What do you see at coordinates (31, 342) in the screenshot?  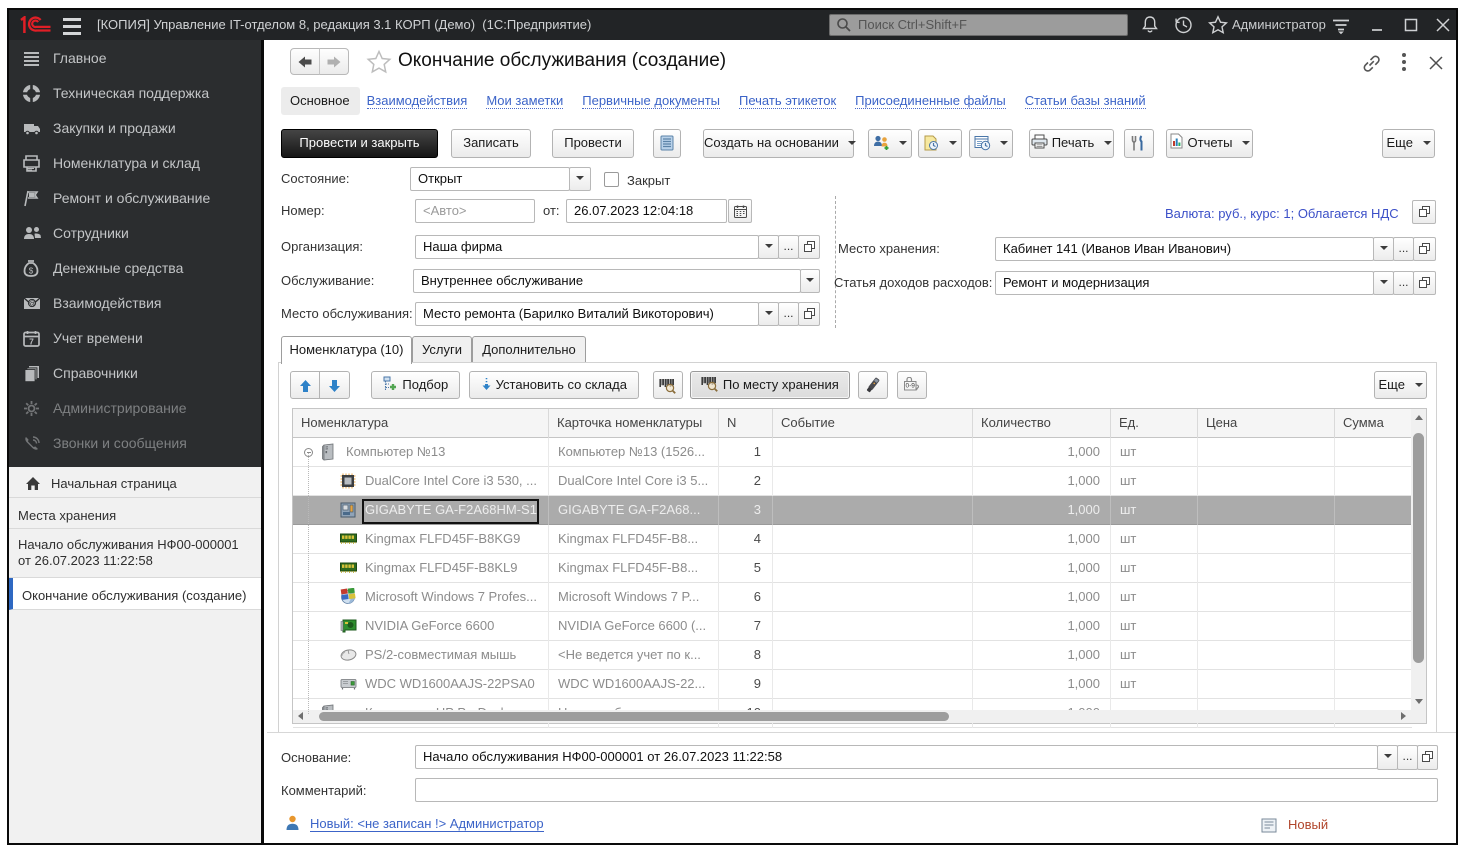 I see `svg-text: 7` at bounding box center [31, 342].